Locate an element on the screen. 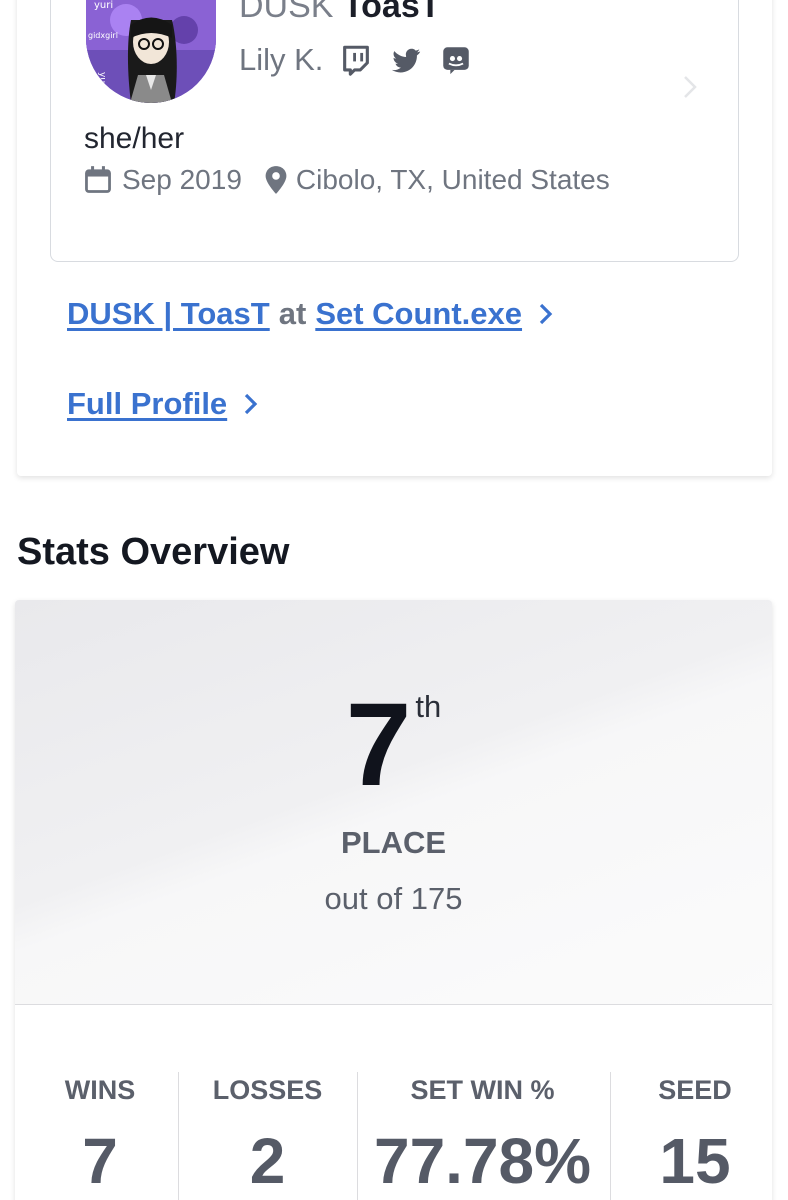 The width and height of the screenshot is (788, 1200). stat-losses: LOSSES 2 is located at coordinates (267, 1134).